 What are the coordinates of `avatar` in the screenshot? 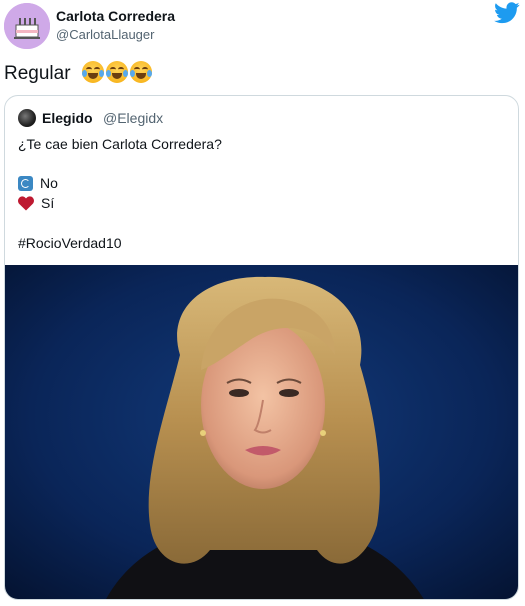 It's located at (27, 26).